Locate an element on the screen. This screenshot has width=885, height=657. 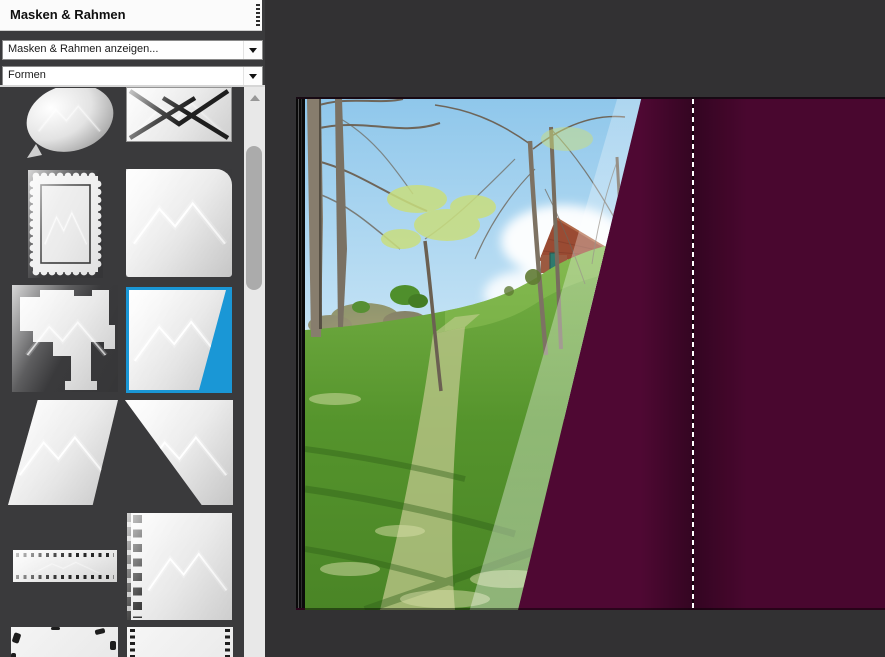
thumbnail-postage-stamp-mask is located at coordinates (65, 224).